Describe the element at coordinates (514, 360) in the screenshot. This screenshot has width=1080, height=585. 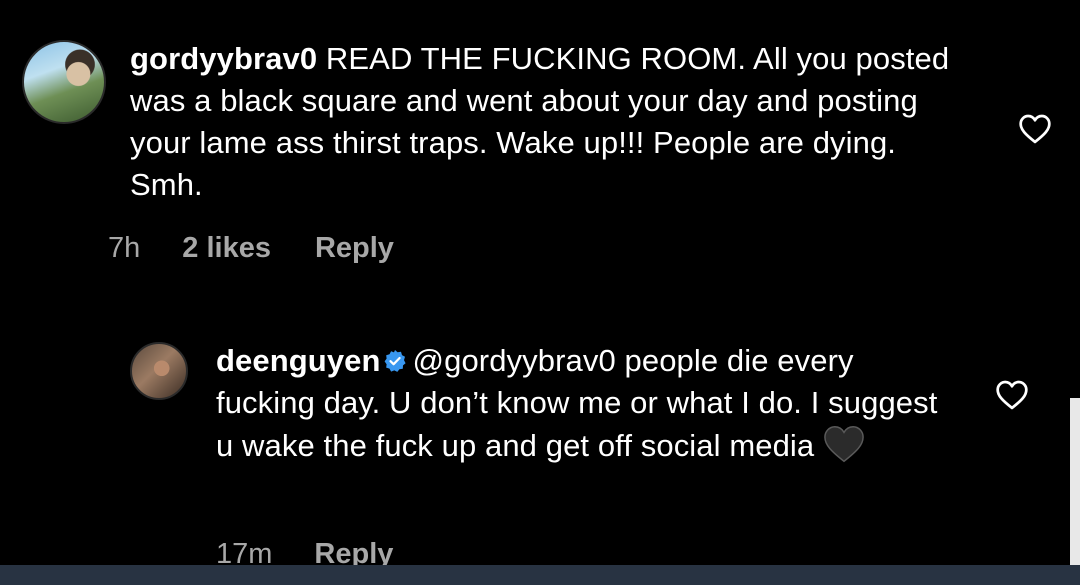
I see `mention-link: @gordyybrav0` at that location.